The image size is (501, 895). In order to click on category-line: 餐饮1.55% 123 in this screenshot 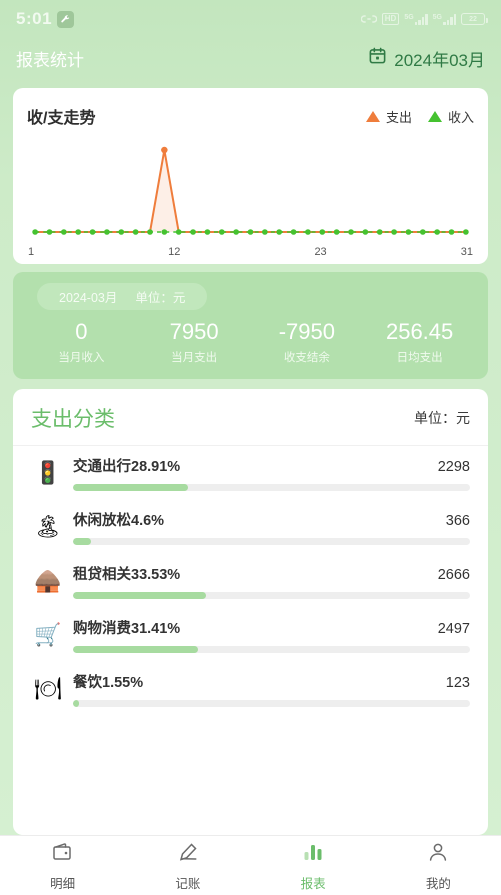, I will do `click(271, 681)`.